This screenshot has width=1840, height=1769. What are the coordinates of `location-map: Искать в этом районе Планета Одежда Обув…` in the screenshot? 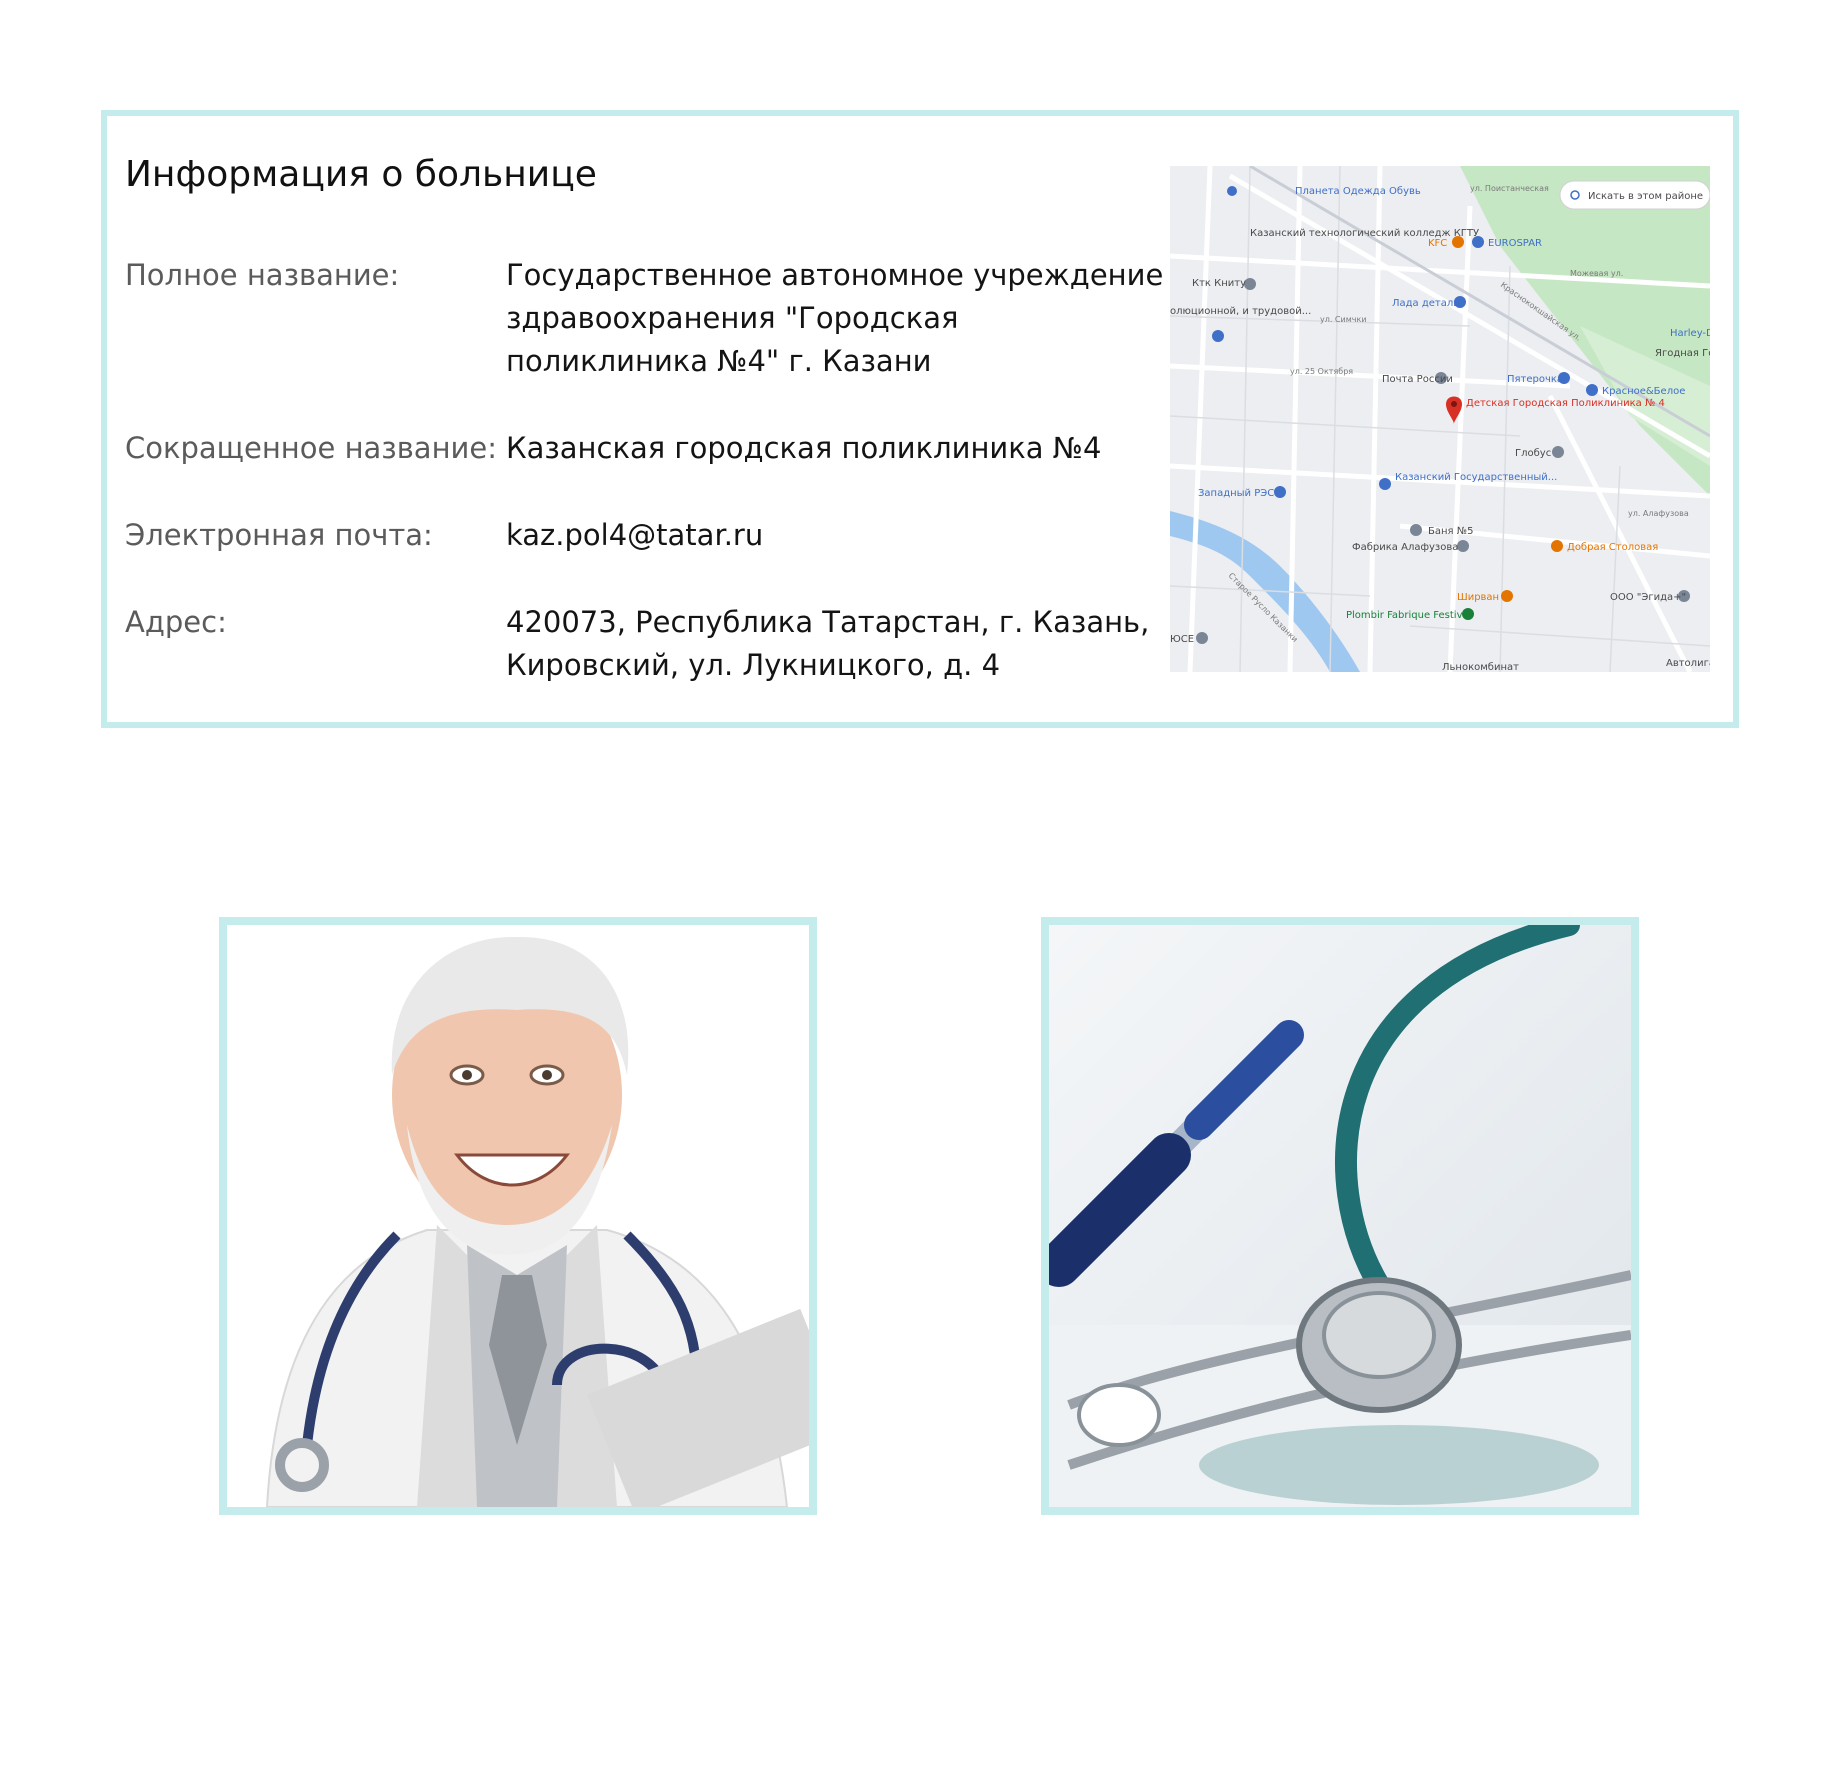 It's located at (1440, 419).